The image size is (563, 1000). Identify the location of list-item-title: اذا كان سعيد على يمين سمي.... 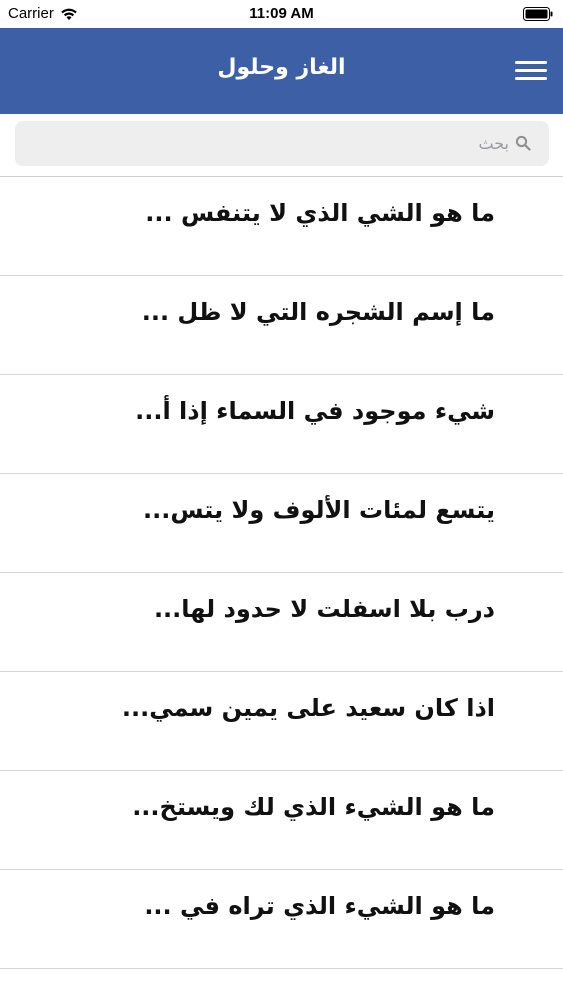
(308, 708).